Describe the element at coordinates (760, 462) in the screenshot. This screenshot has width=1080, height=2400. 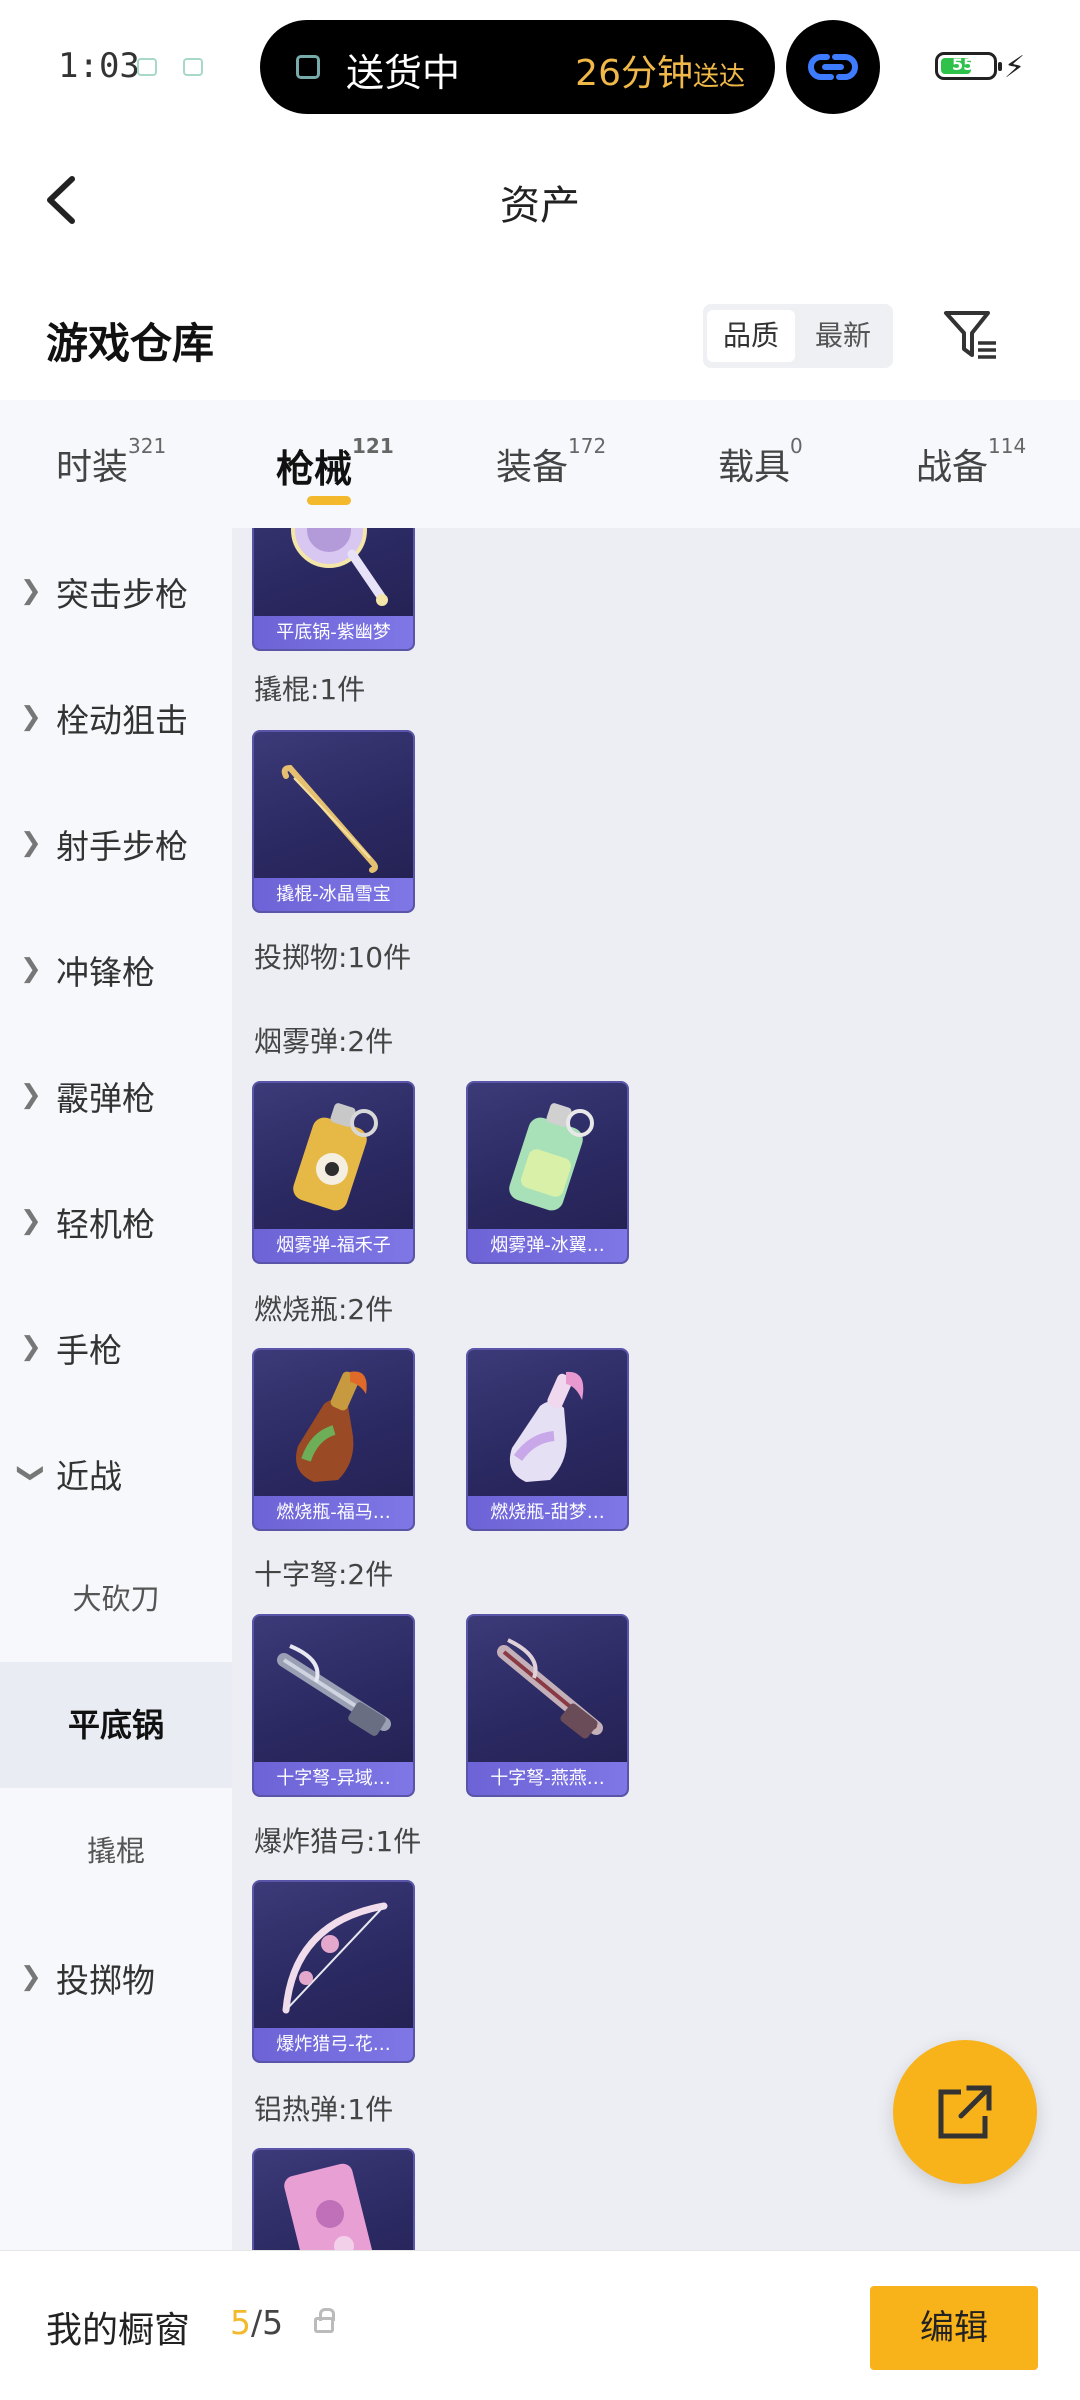
I see `tab-vehicles: 载具0` at that location.